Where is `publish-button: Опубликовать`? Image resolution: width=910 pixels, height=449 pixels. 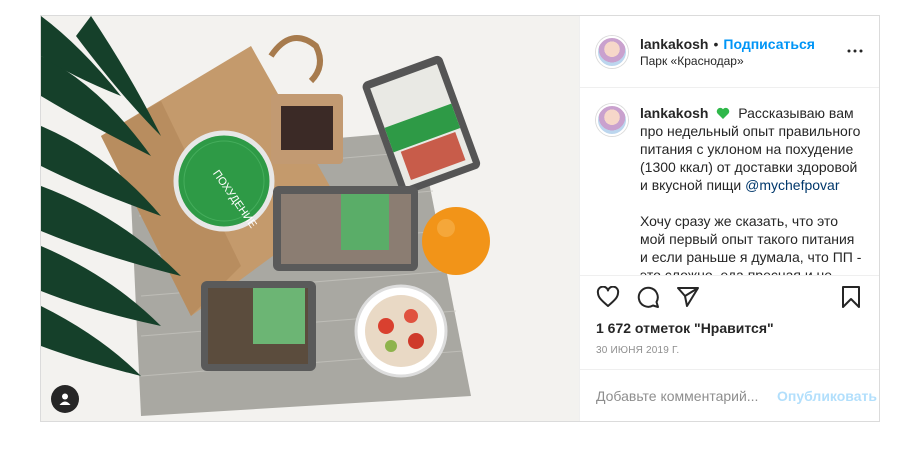 publish-button: Опубликовать is located at coordinates (827, 396).